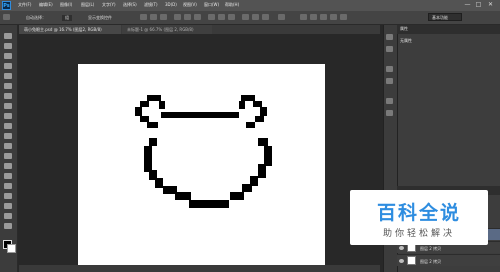  What do you see at coordinates (8, 56) in the screenshot?
I see `lasso-tool-icon` at bounding box center [8, 56].